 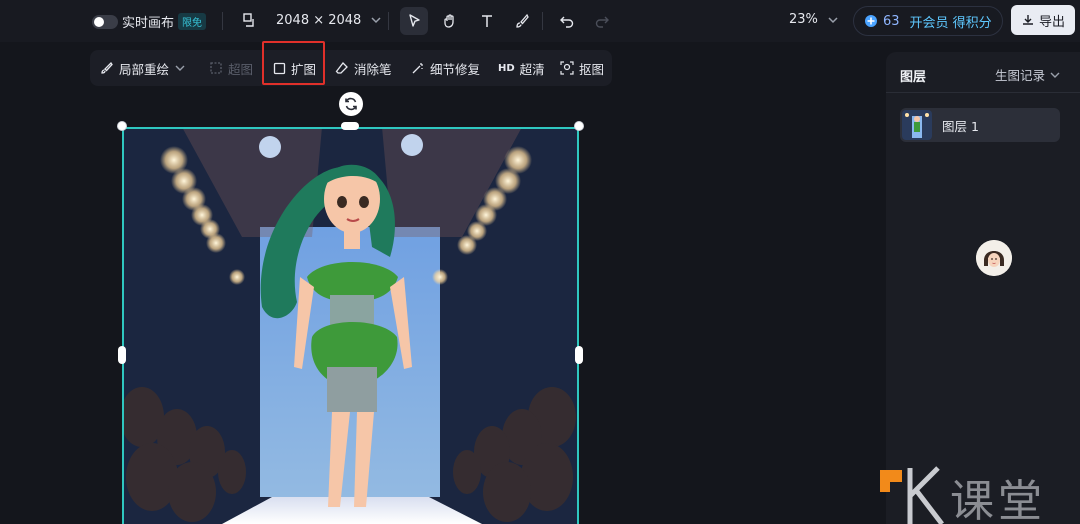 I want to click on cutout-button: 抠图, so click(x=582, y=68).